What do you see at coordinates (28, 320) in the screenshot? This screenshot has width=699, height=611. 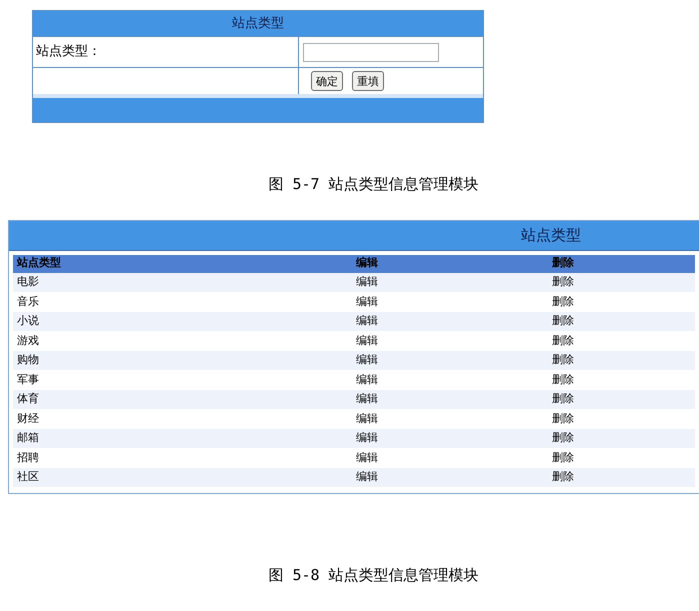 I see `table-cell: 小说` at bounding box center [28, 320].